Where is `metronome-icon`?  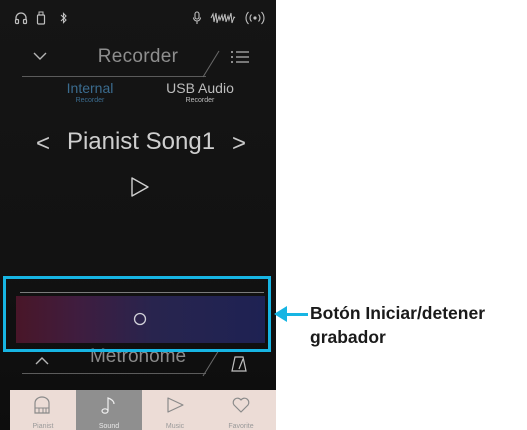
metronome-icon is located at coordinates (239, 364).